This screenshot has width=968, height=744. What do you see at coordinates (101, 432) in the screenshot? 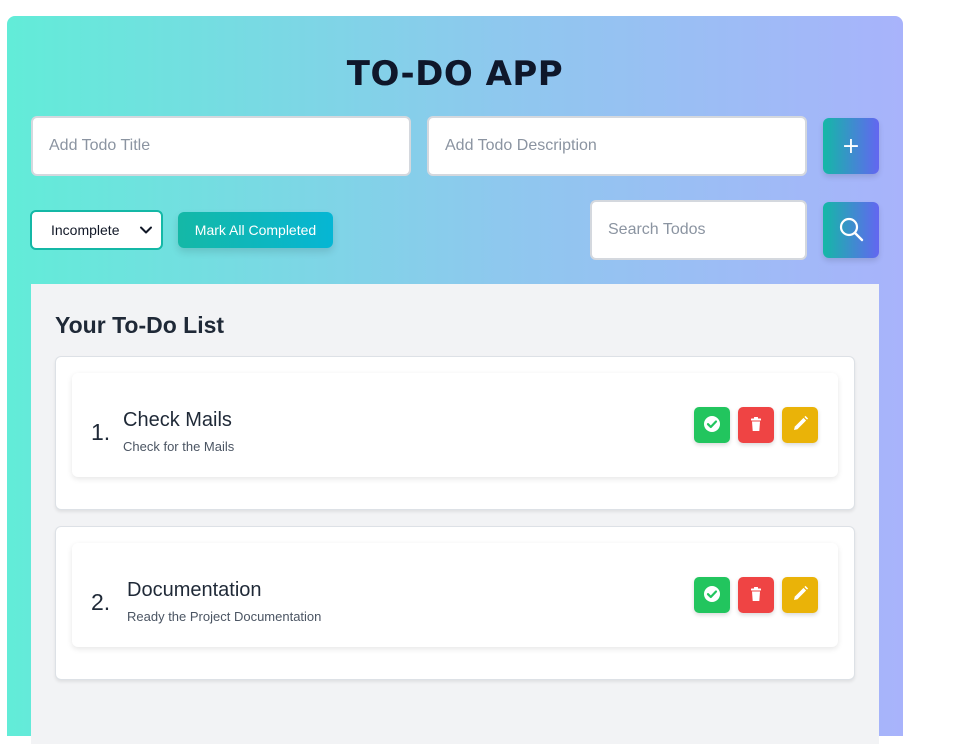
I see `todo-number: 1.` at bounding box center [101, 432].